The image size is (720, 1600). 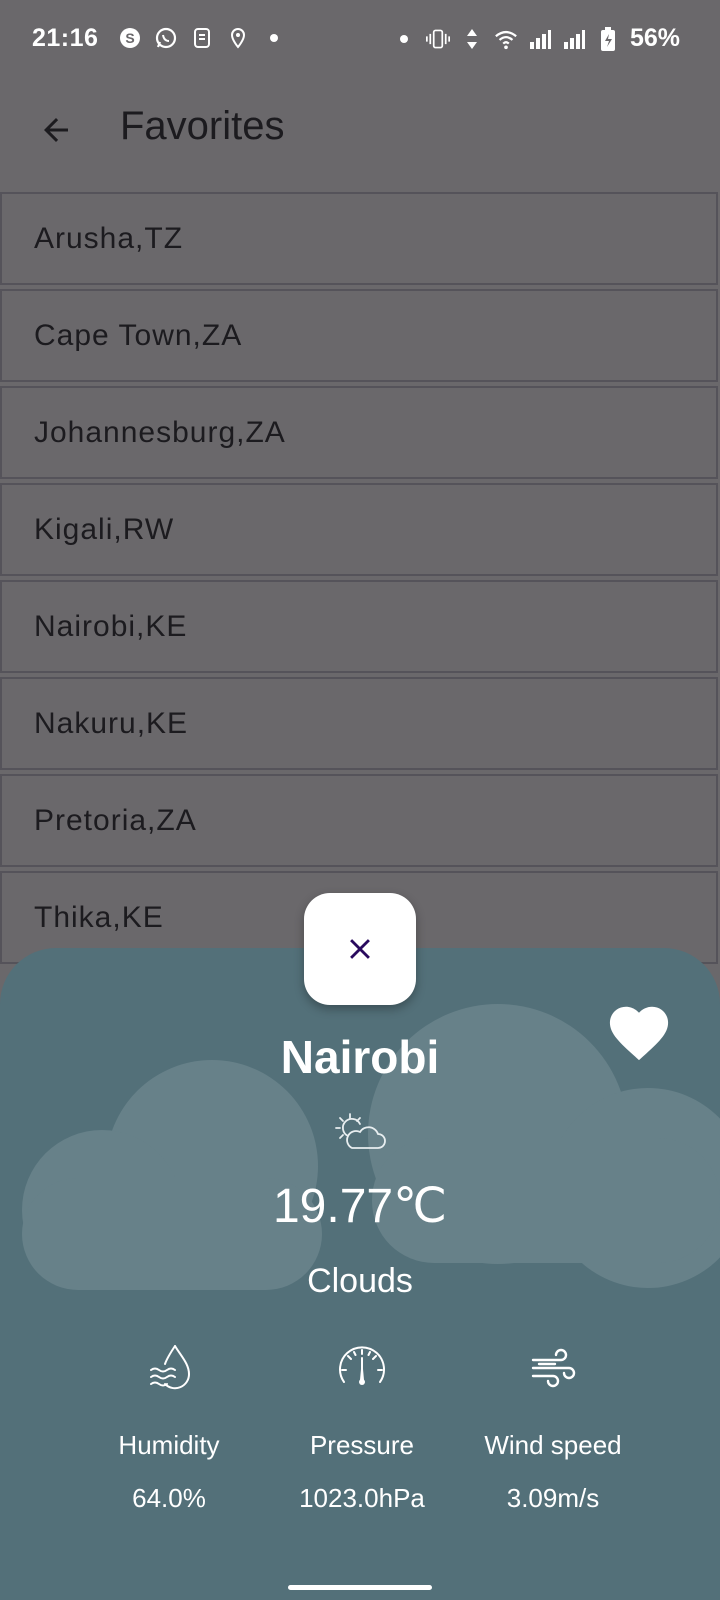 I want to click on close-icon, so click(x=360, y=949).